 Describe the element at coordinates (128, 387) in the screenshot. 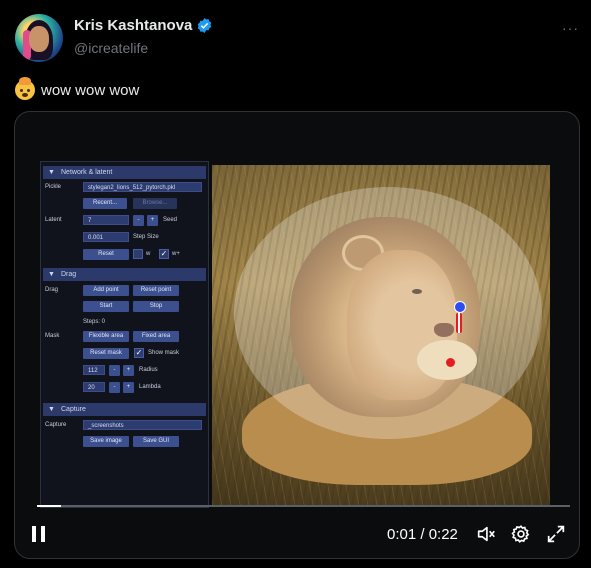

I see `lambda-plus-button: +` at that location.